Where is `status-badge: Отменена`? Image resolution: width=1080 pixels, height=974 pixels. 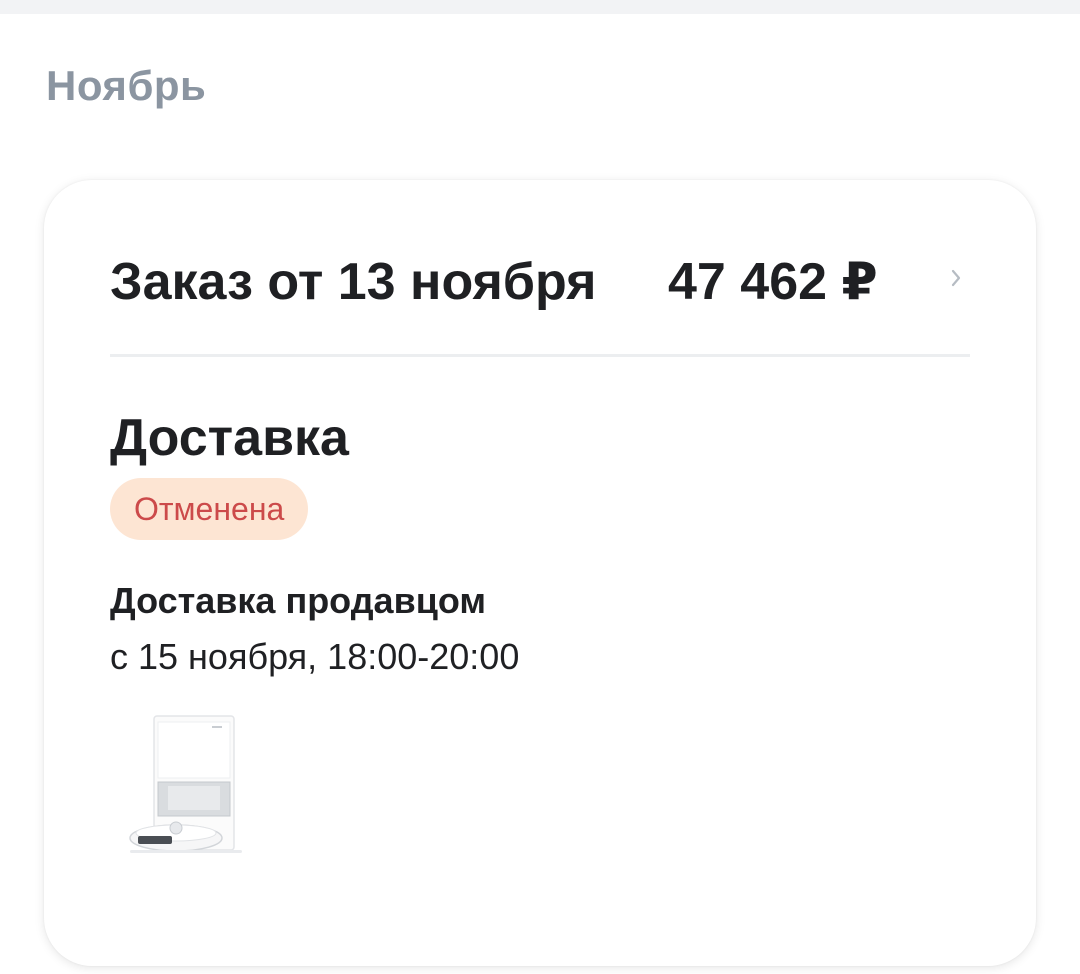 status-badge: Отменена is located at coordinates (209, 509).